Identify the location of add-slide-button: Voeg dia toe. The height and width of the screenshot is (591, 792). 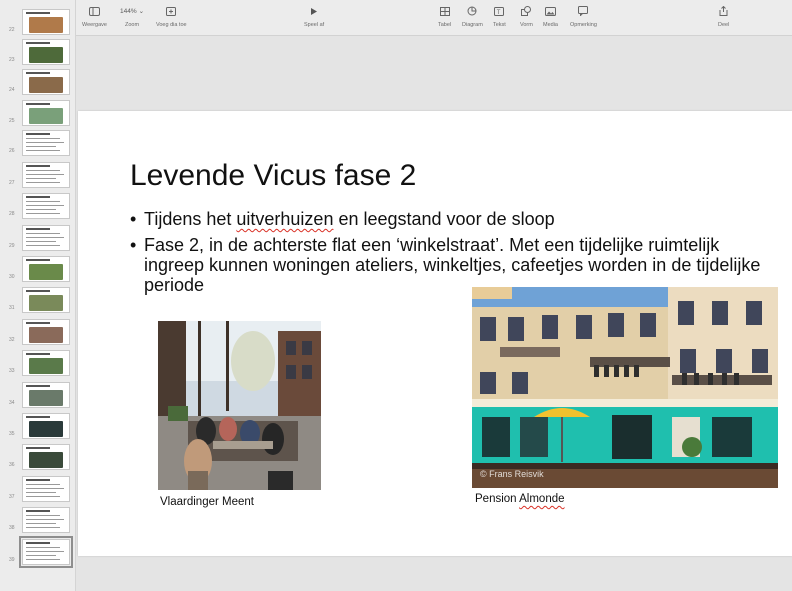
(171, 16).